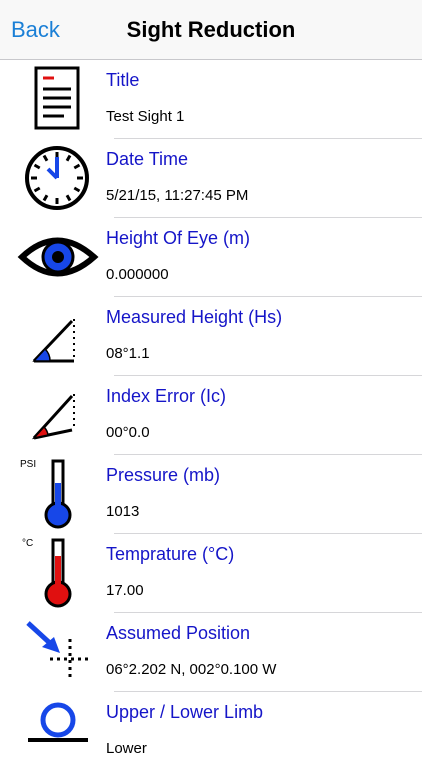 The height and width of the screenshot is (771, 422). Describe the element at coordinates (58, 731) in the screenshot. I see `limb-icon` at that location.